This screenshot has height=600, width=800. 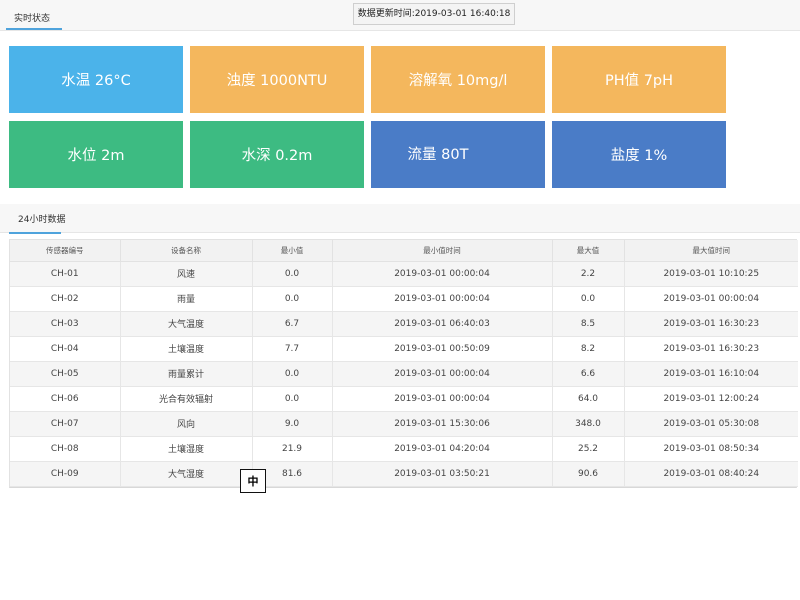 I want to click on cell-sensor-id: CH-04, so click(x=65, y=349).